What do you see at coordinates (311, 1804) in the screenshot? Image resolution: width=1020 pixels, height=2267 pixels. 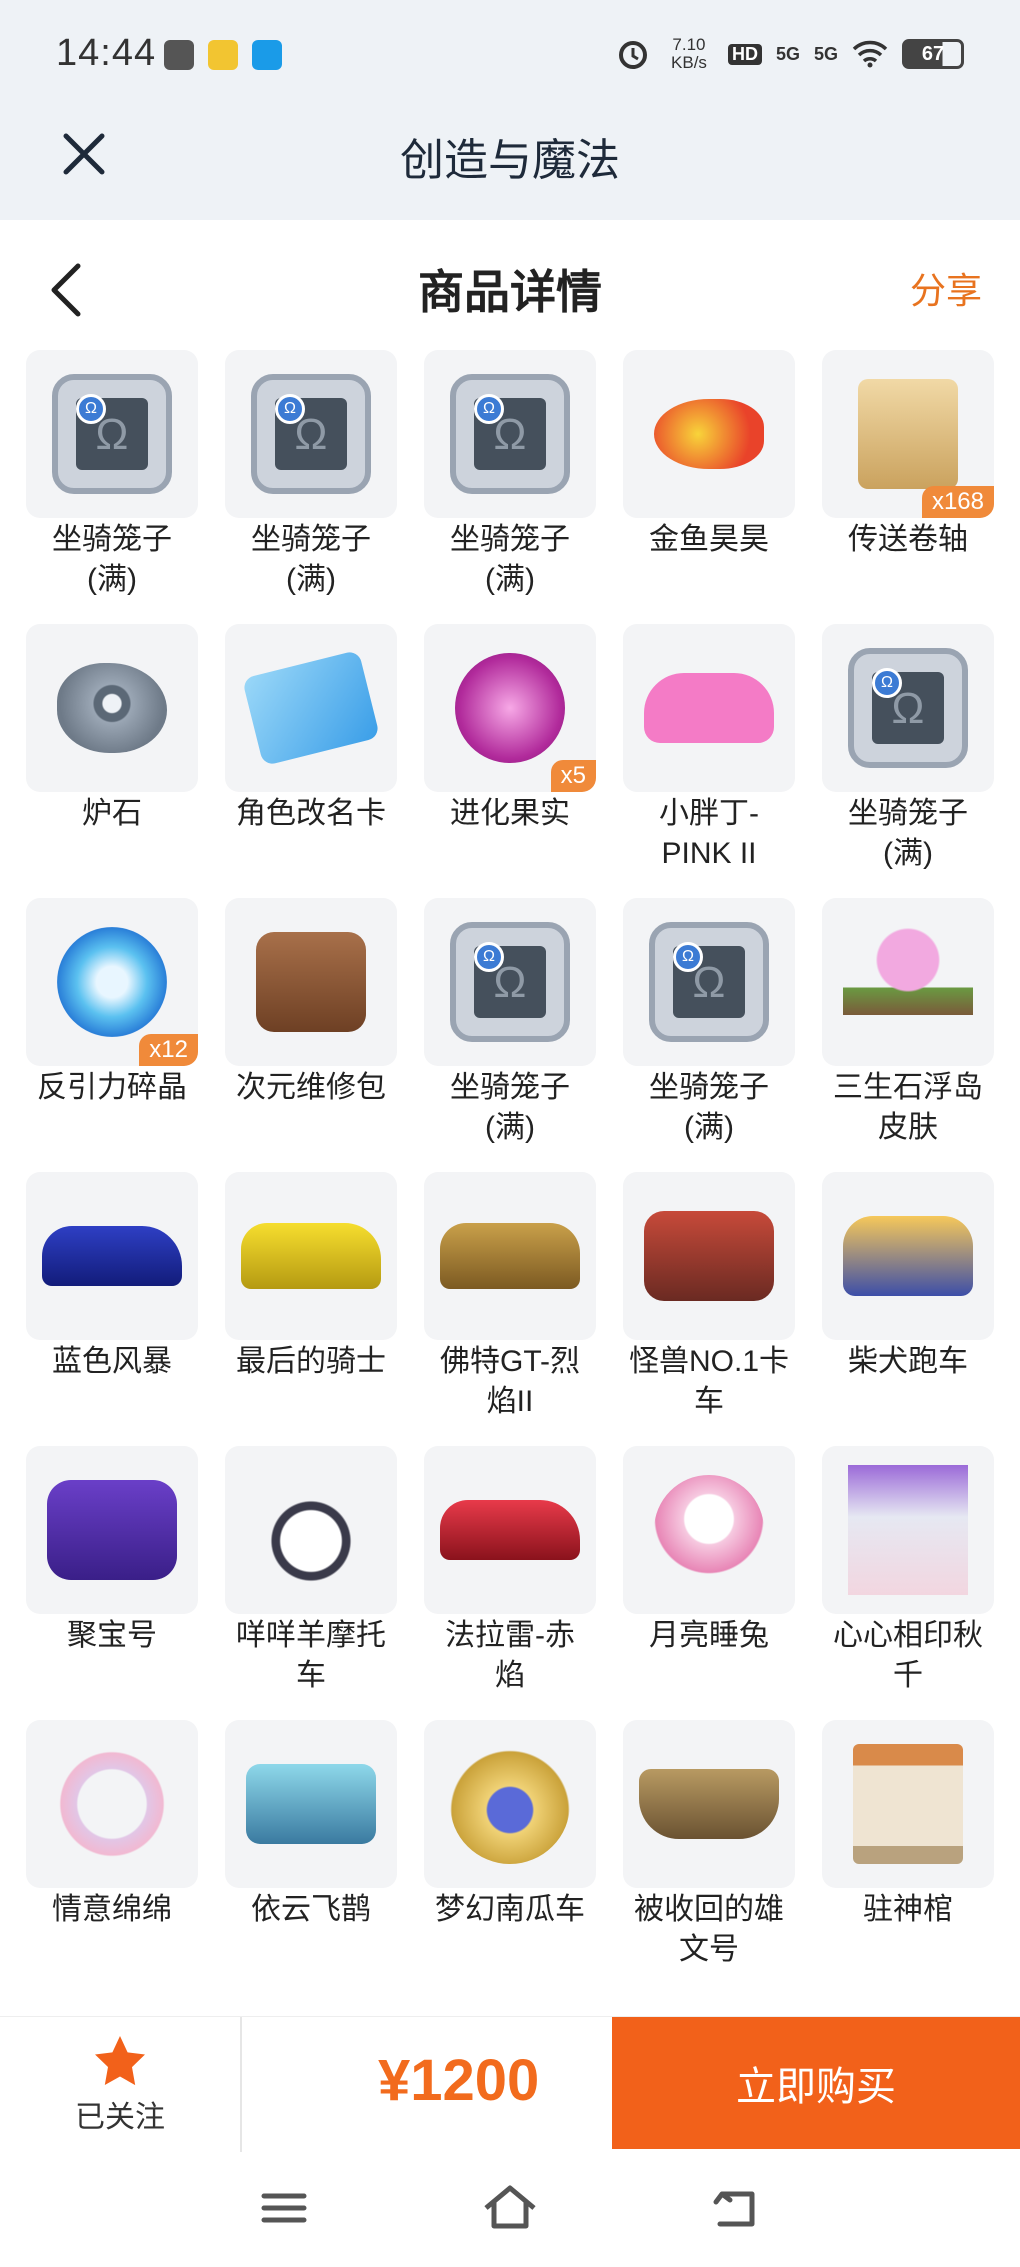 I see `drone-icon` at bounding box center [311, 1804].